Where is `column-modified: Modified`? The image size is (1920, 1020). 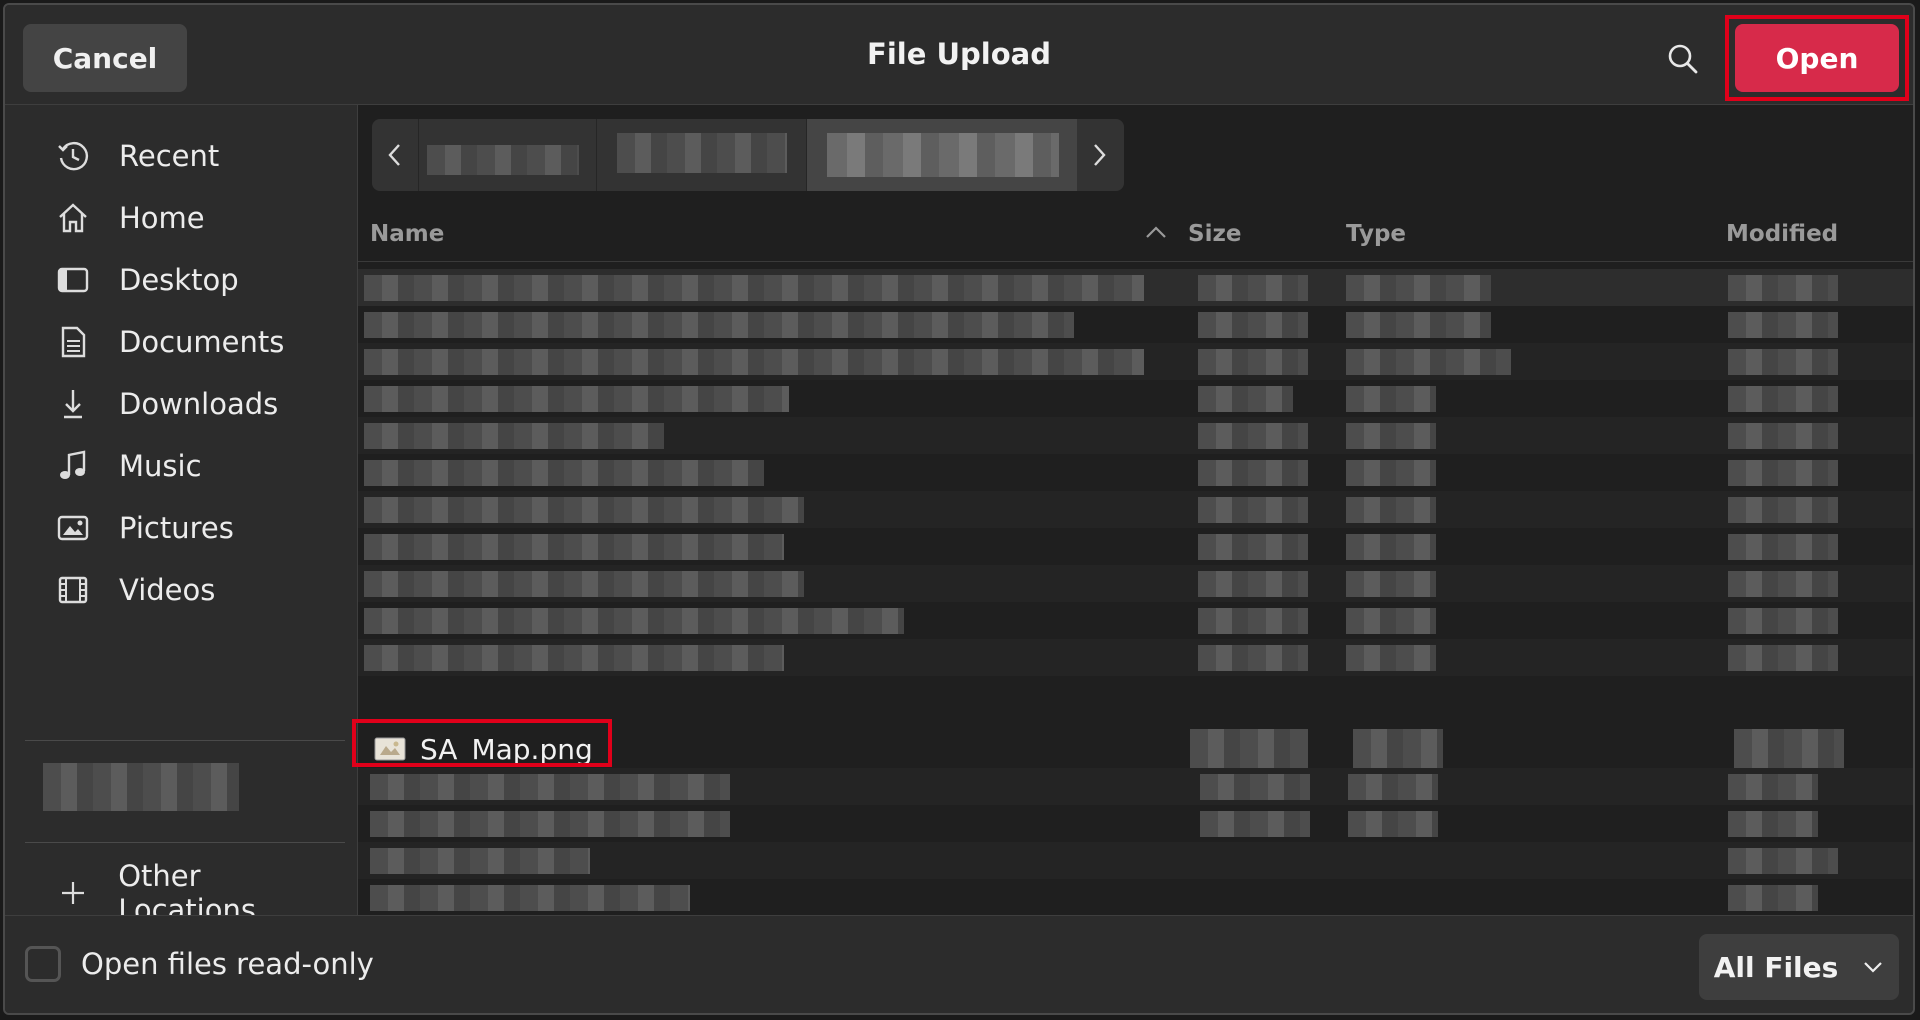 column-modified: Modified is located at coordinates (1782, 234).